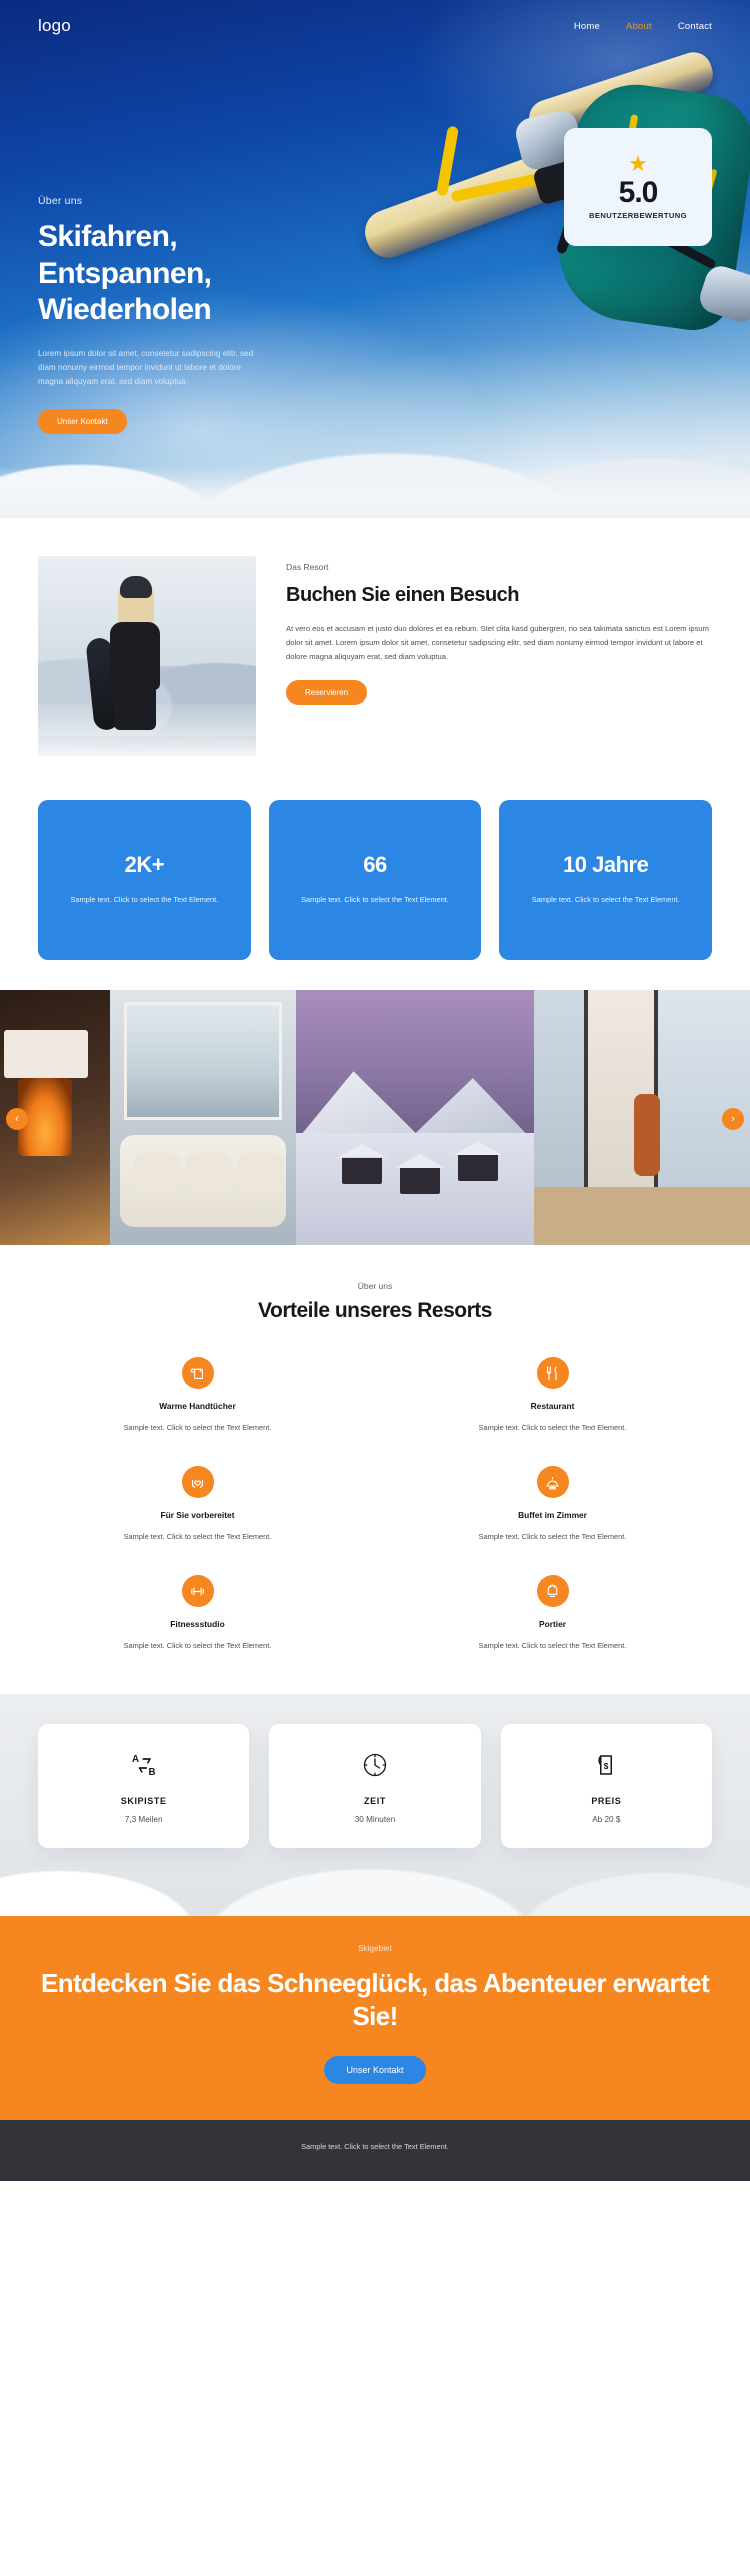 The height and width of the screenshot is (2555, 750). What do you see at coordinates (375, 1819) in the screenshot?
I see `info-card-value: 30 Minuten` at bounding box center [375, 1819].